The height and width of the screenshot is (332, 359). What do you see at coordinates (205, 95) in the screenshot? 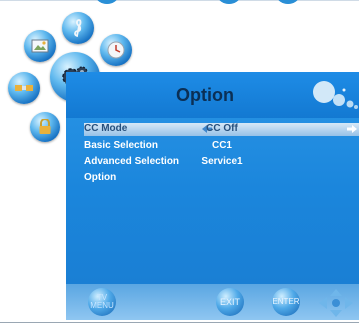
I see `page-title: Option` at bounding box center [205, 95].